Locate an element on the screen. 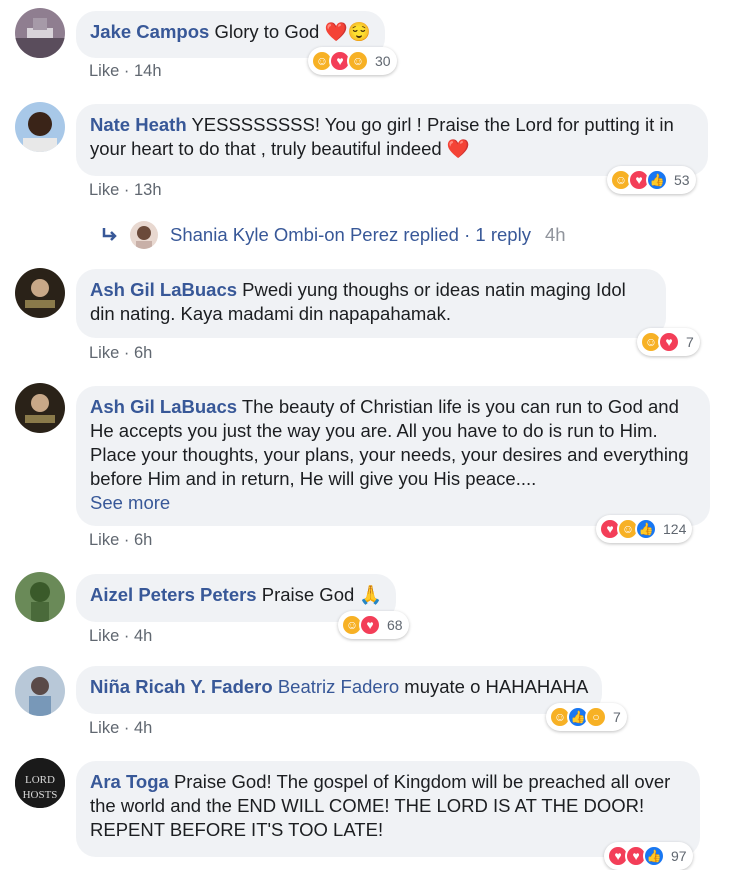 The image size is (750, 870). heart-emoji: ❤️ is located at coordinates (458, 148).